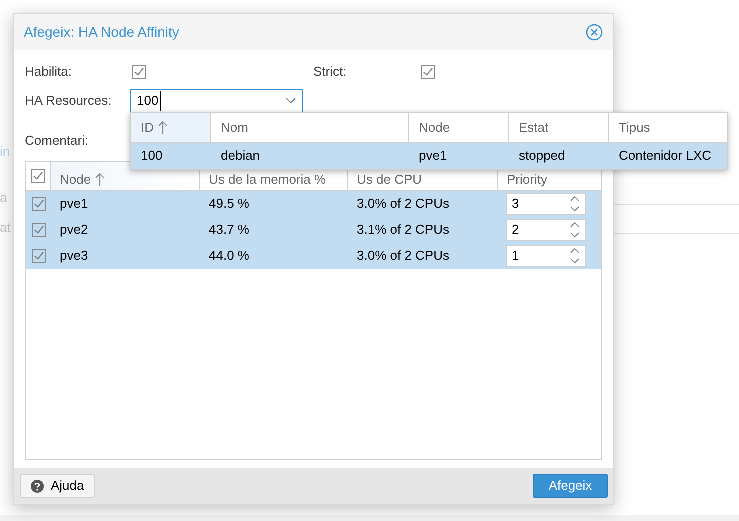 Image resolution: width=739 pixels, height=521 pixels. I want to click on priority-spinner: 3, so click(546, 204).